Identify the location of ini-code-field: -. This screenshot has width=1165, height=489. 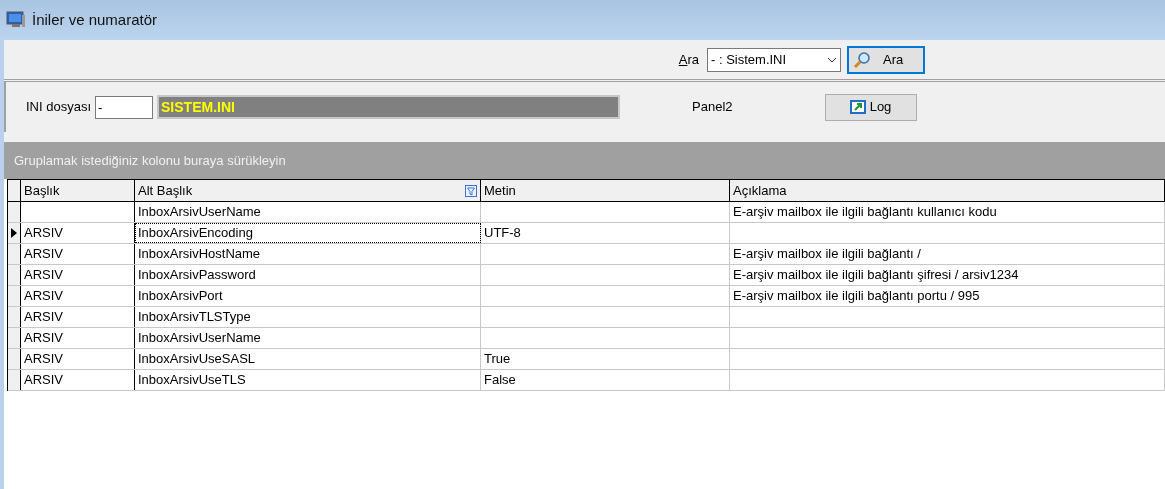
(124, 107).